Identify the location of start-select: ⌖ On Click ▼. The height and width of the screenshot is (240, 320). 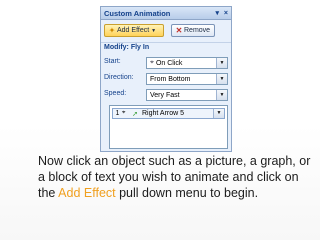
(187, 63).